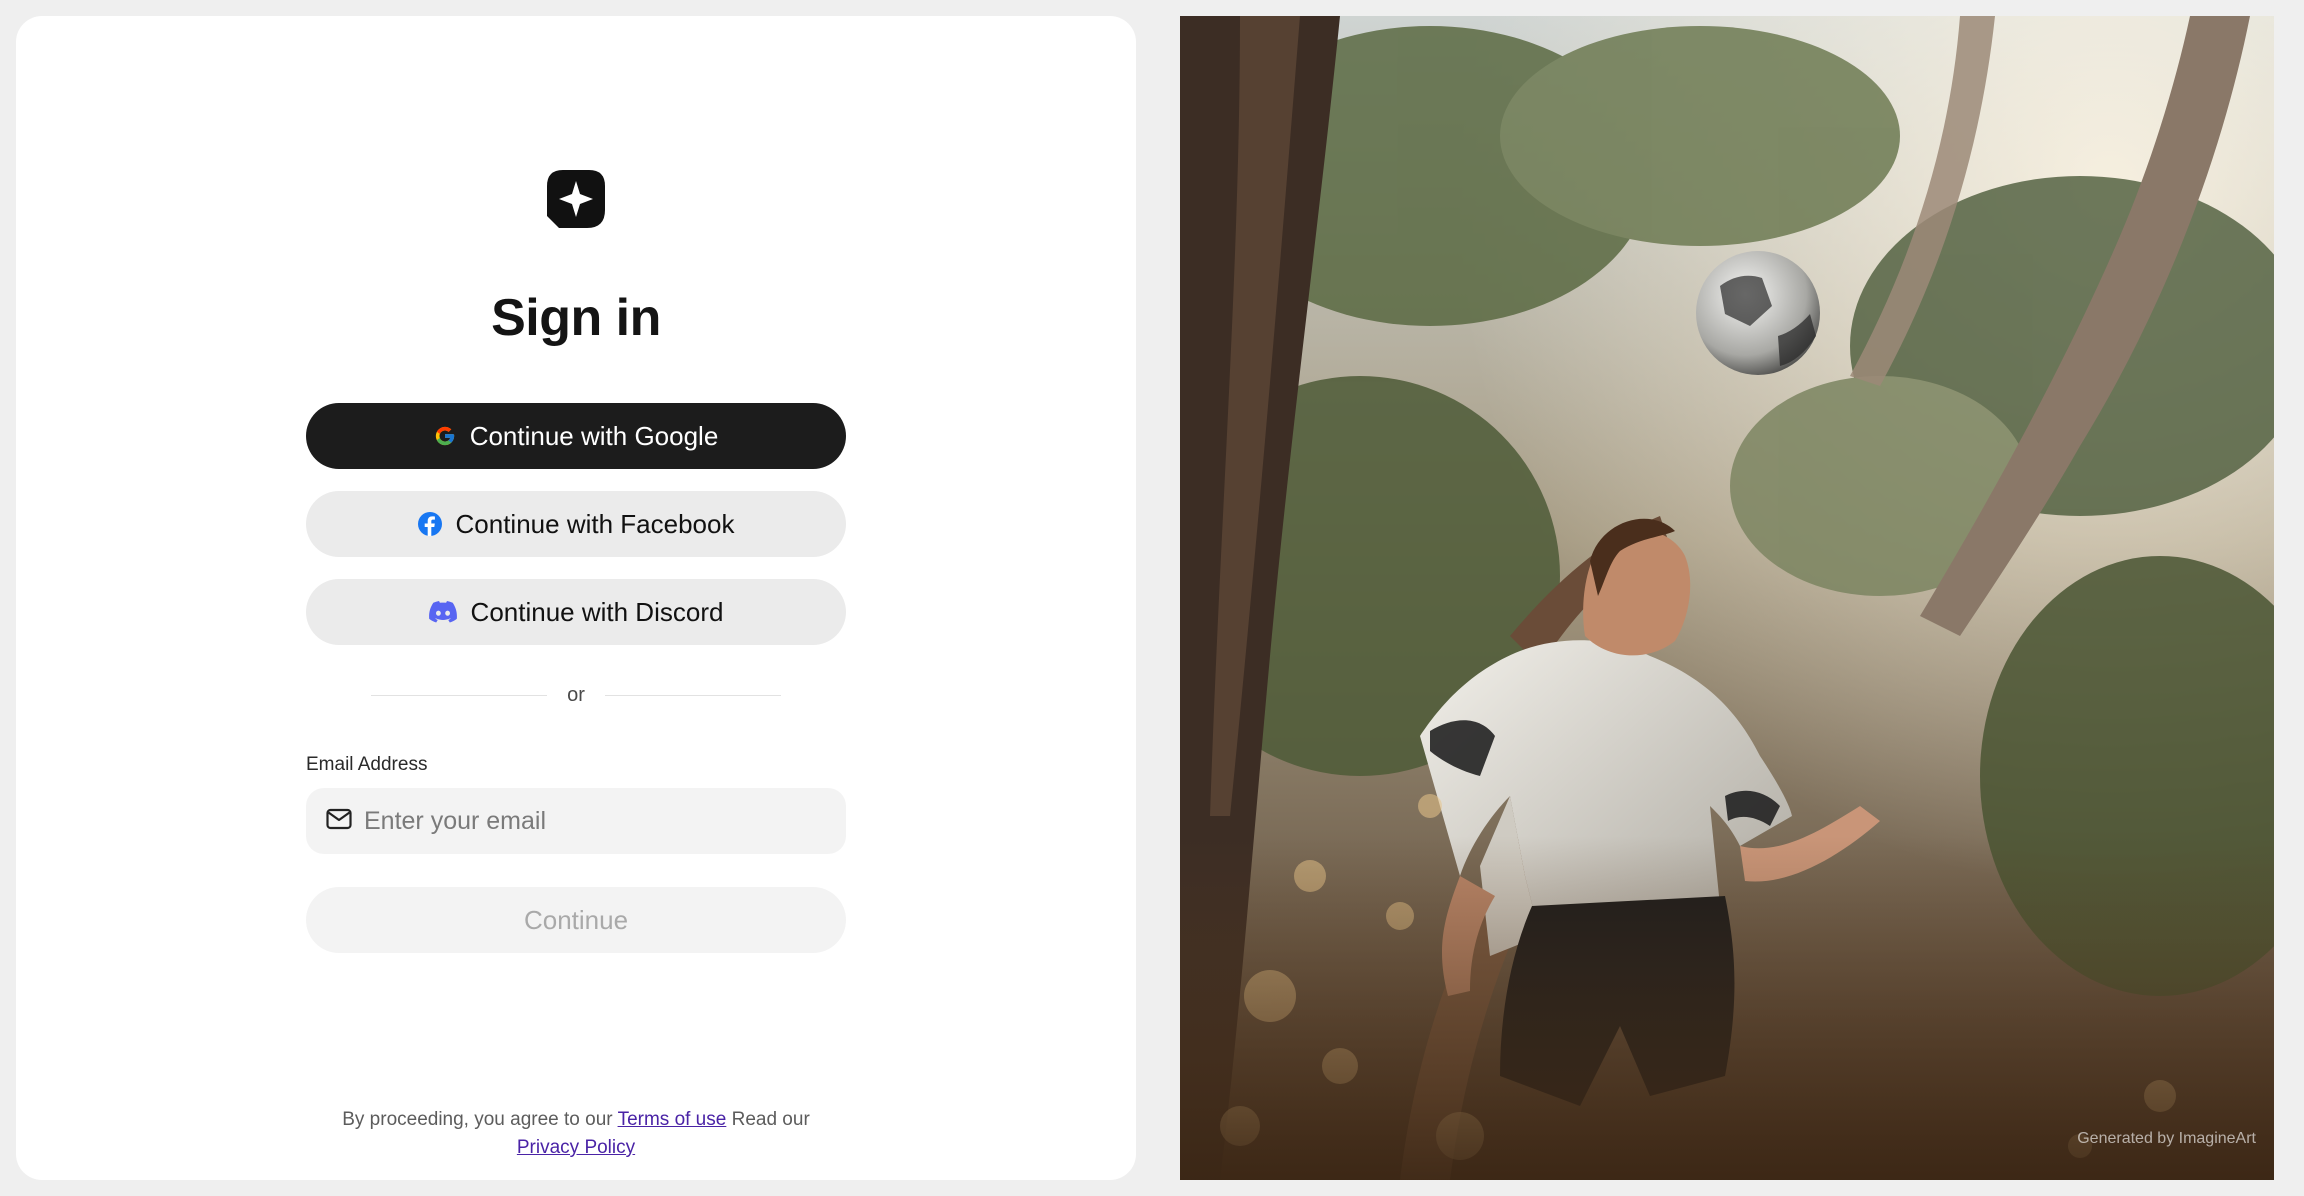 This screenshot has width=2304, height=1196. I want to click on or-divider: or, so click(576, 695).